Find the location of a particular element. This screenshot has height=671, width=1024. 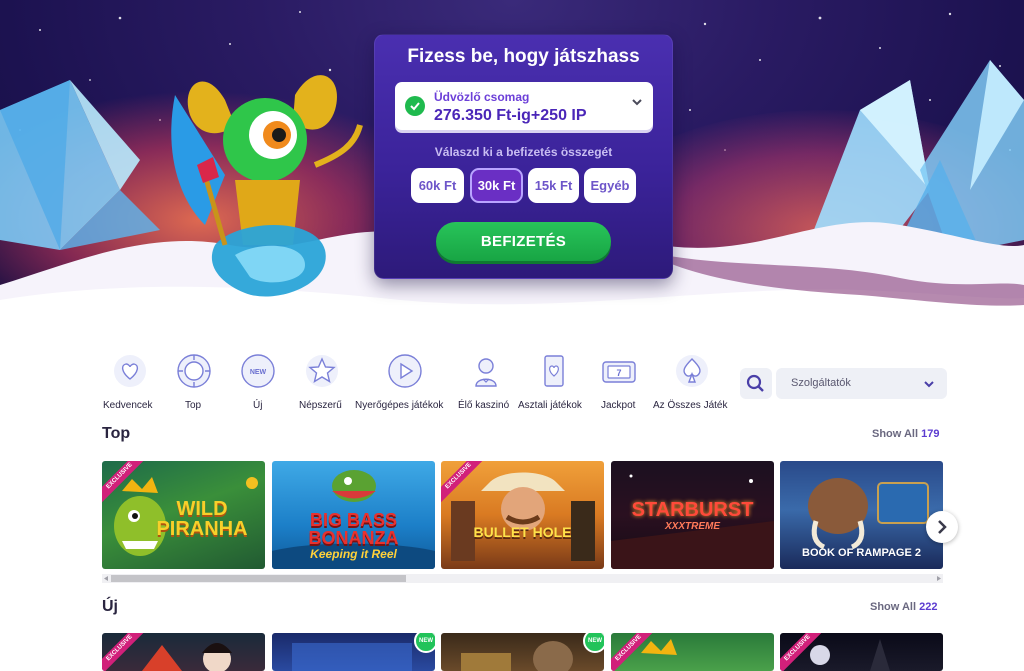

game-tile-starburst: STARBURST XXXTREME is located at coordinates (692, 515).